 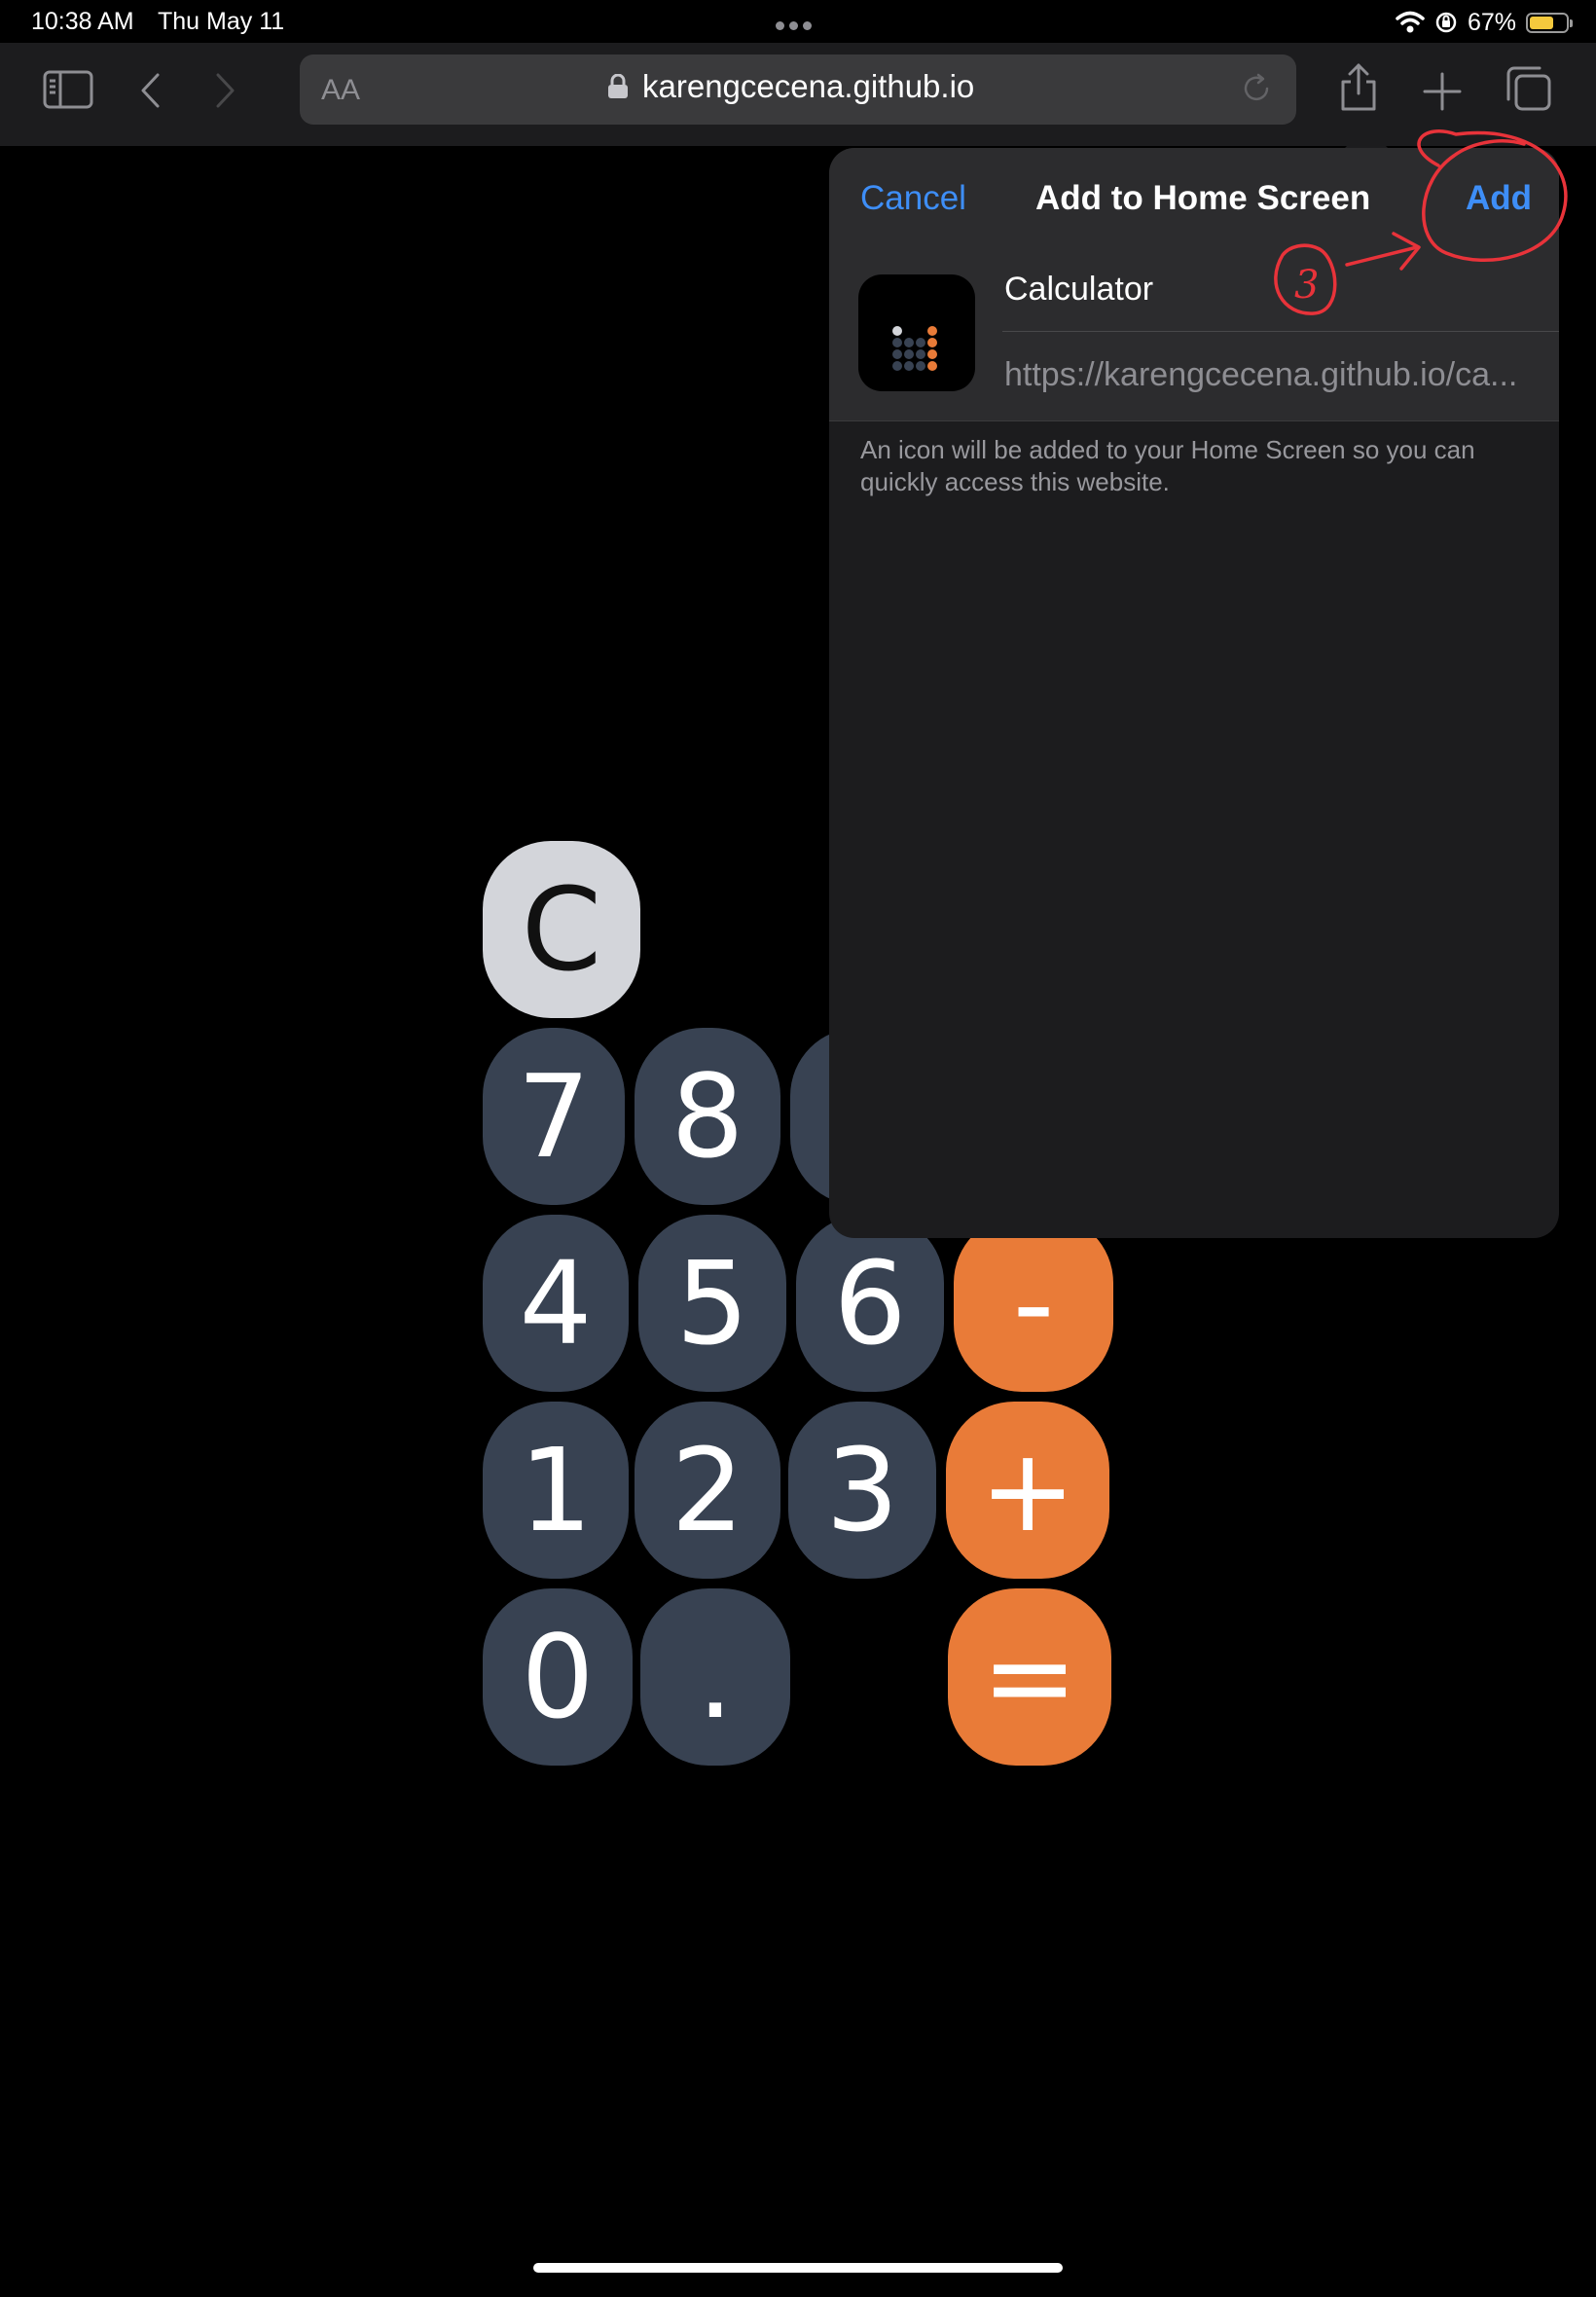 What do you see at coordinates (225, 90) in the screenshot?
I see `forward-icon` at bounding box center [225, 90].